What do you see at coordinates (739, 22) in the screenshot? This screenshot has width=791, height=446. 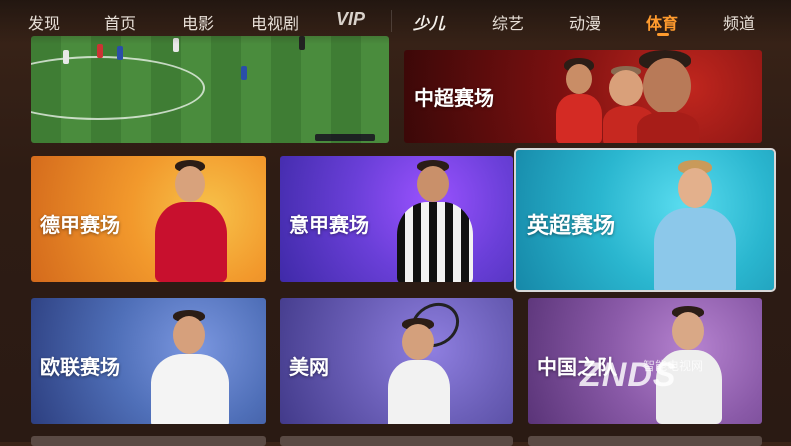 I see `nav-item-channels: 频道` at bounding box center [739, 22].